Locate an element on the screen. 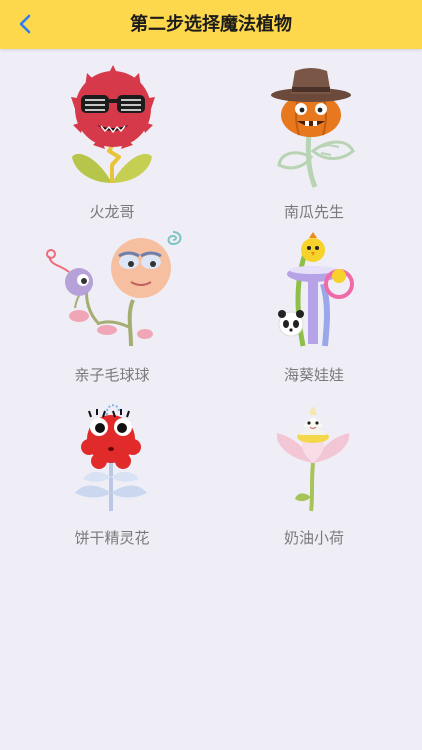 This screenshot has width=422, height=750. plant-card-mr-pumpkin: 南瓜先生 is located at coordinates (314, 141).